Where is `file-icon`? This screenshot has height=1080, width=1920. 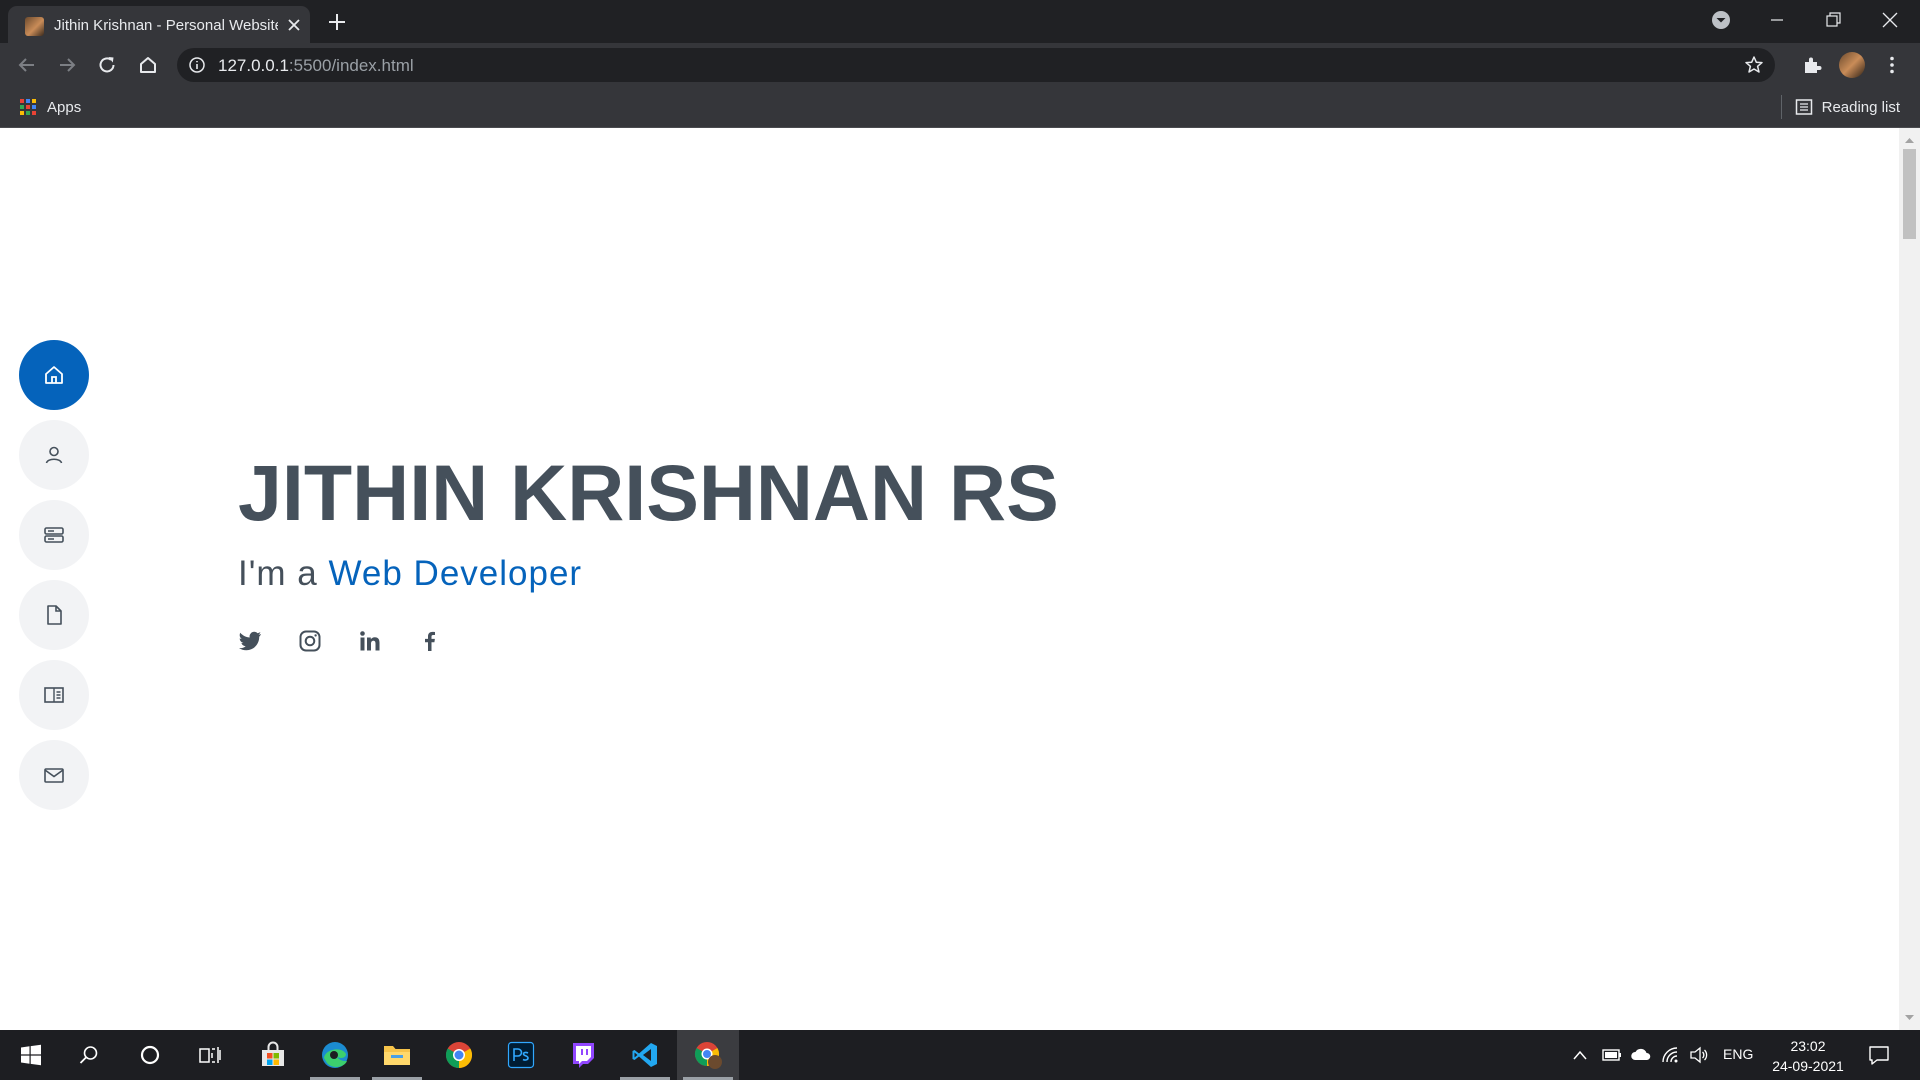
file-icon is located at coordinates (54, 615).